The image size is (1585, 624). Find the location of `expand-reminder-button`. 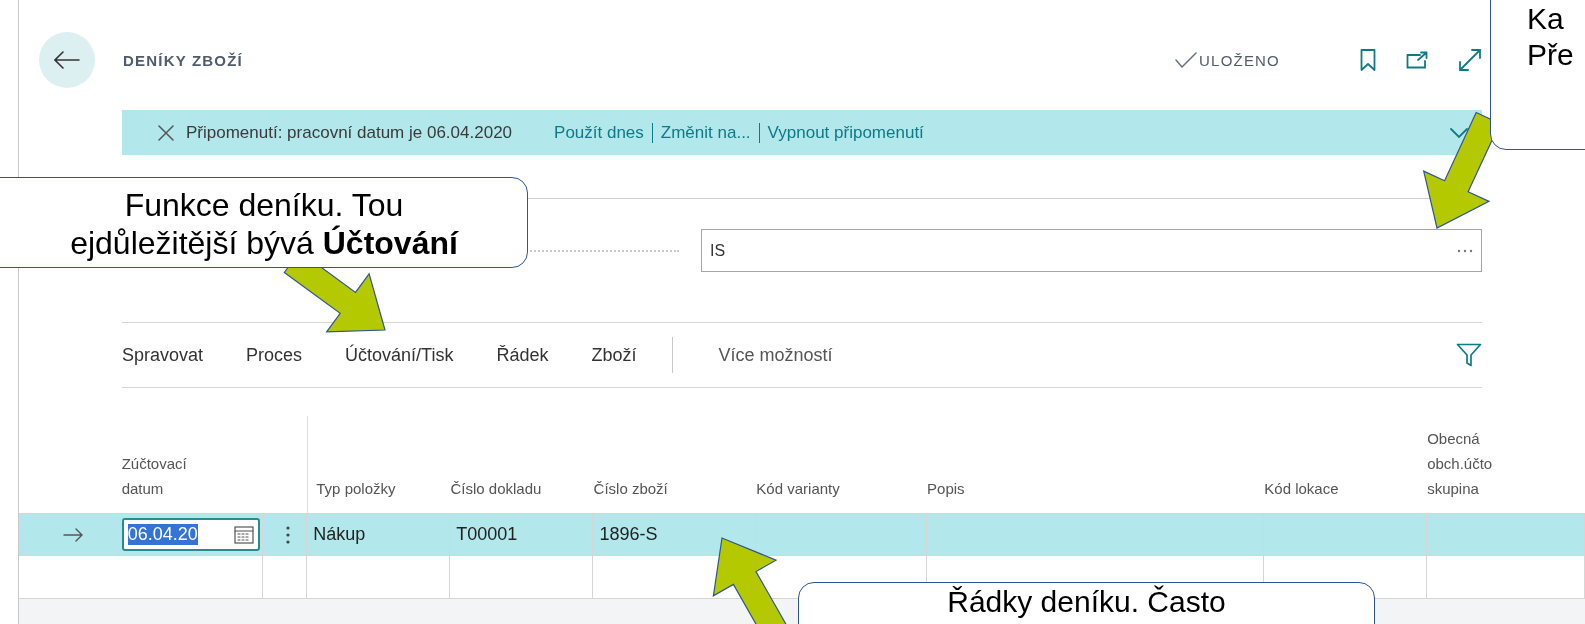

expand-reminder-button is located at coordinates (1459, 132).